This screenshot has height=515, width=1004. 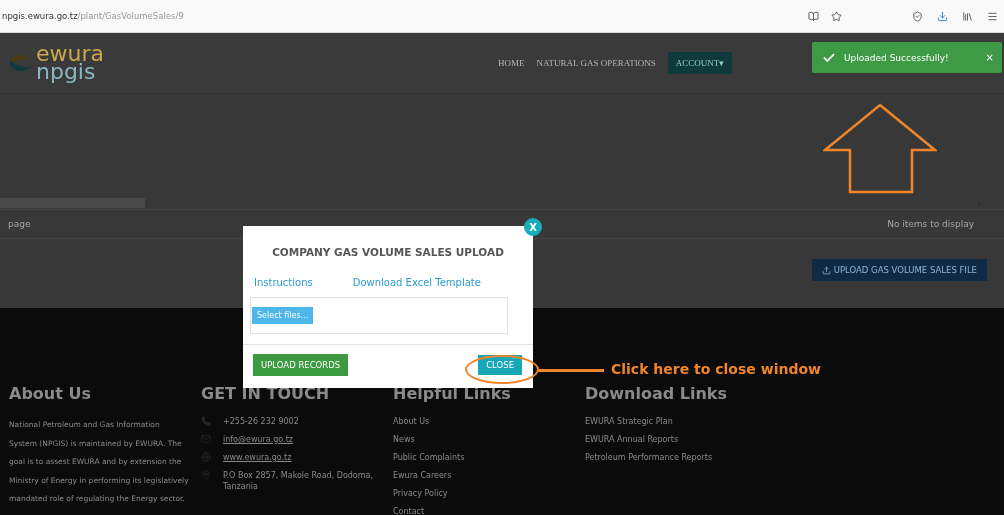 I want to click on dialog-link: Instructions, so click(x=283, y=282).